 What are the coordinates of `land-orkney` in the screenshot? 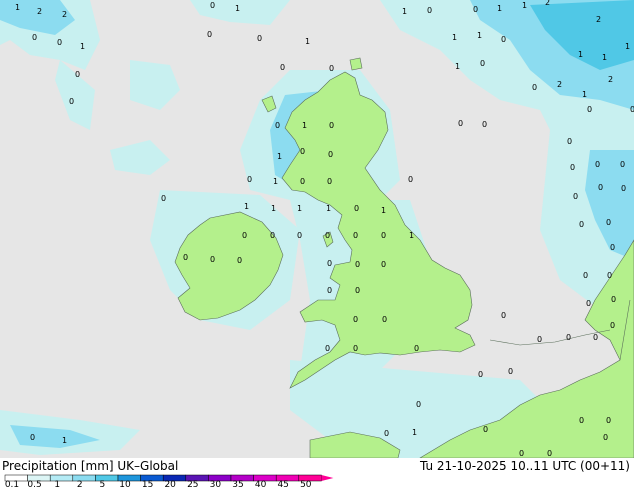 It's located at (356, 64).